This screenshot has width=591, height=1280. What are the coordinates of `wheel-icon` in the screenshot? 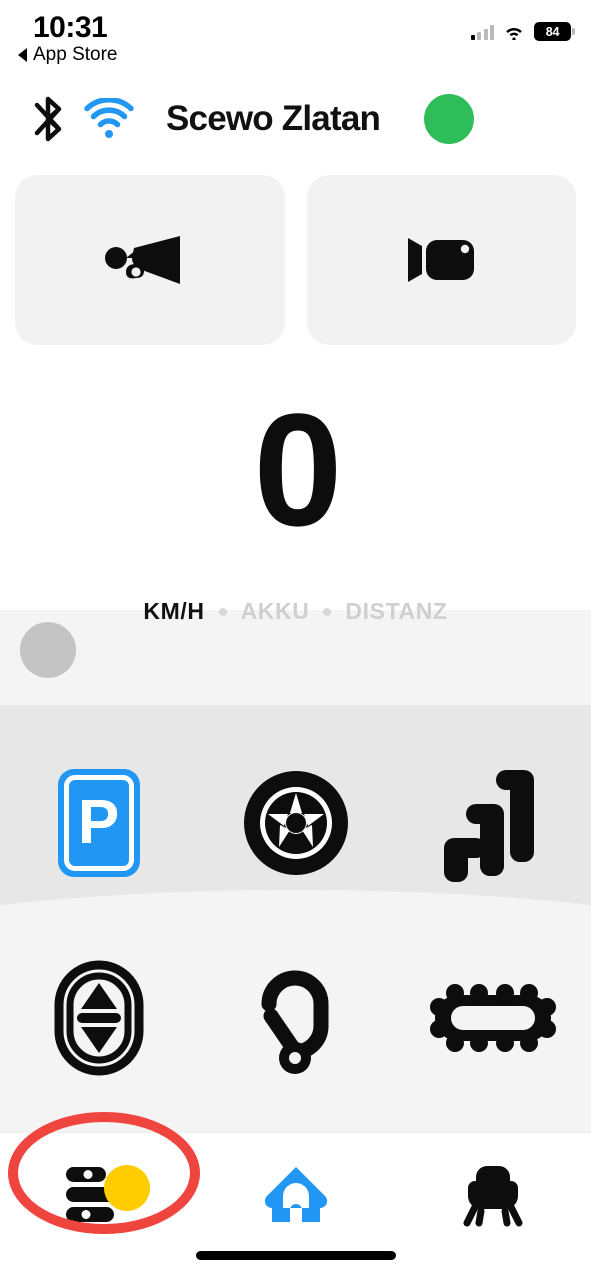 It's located at (295, 822).